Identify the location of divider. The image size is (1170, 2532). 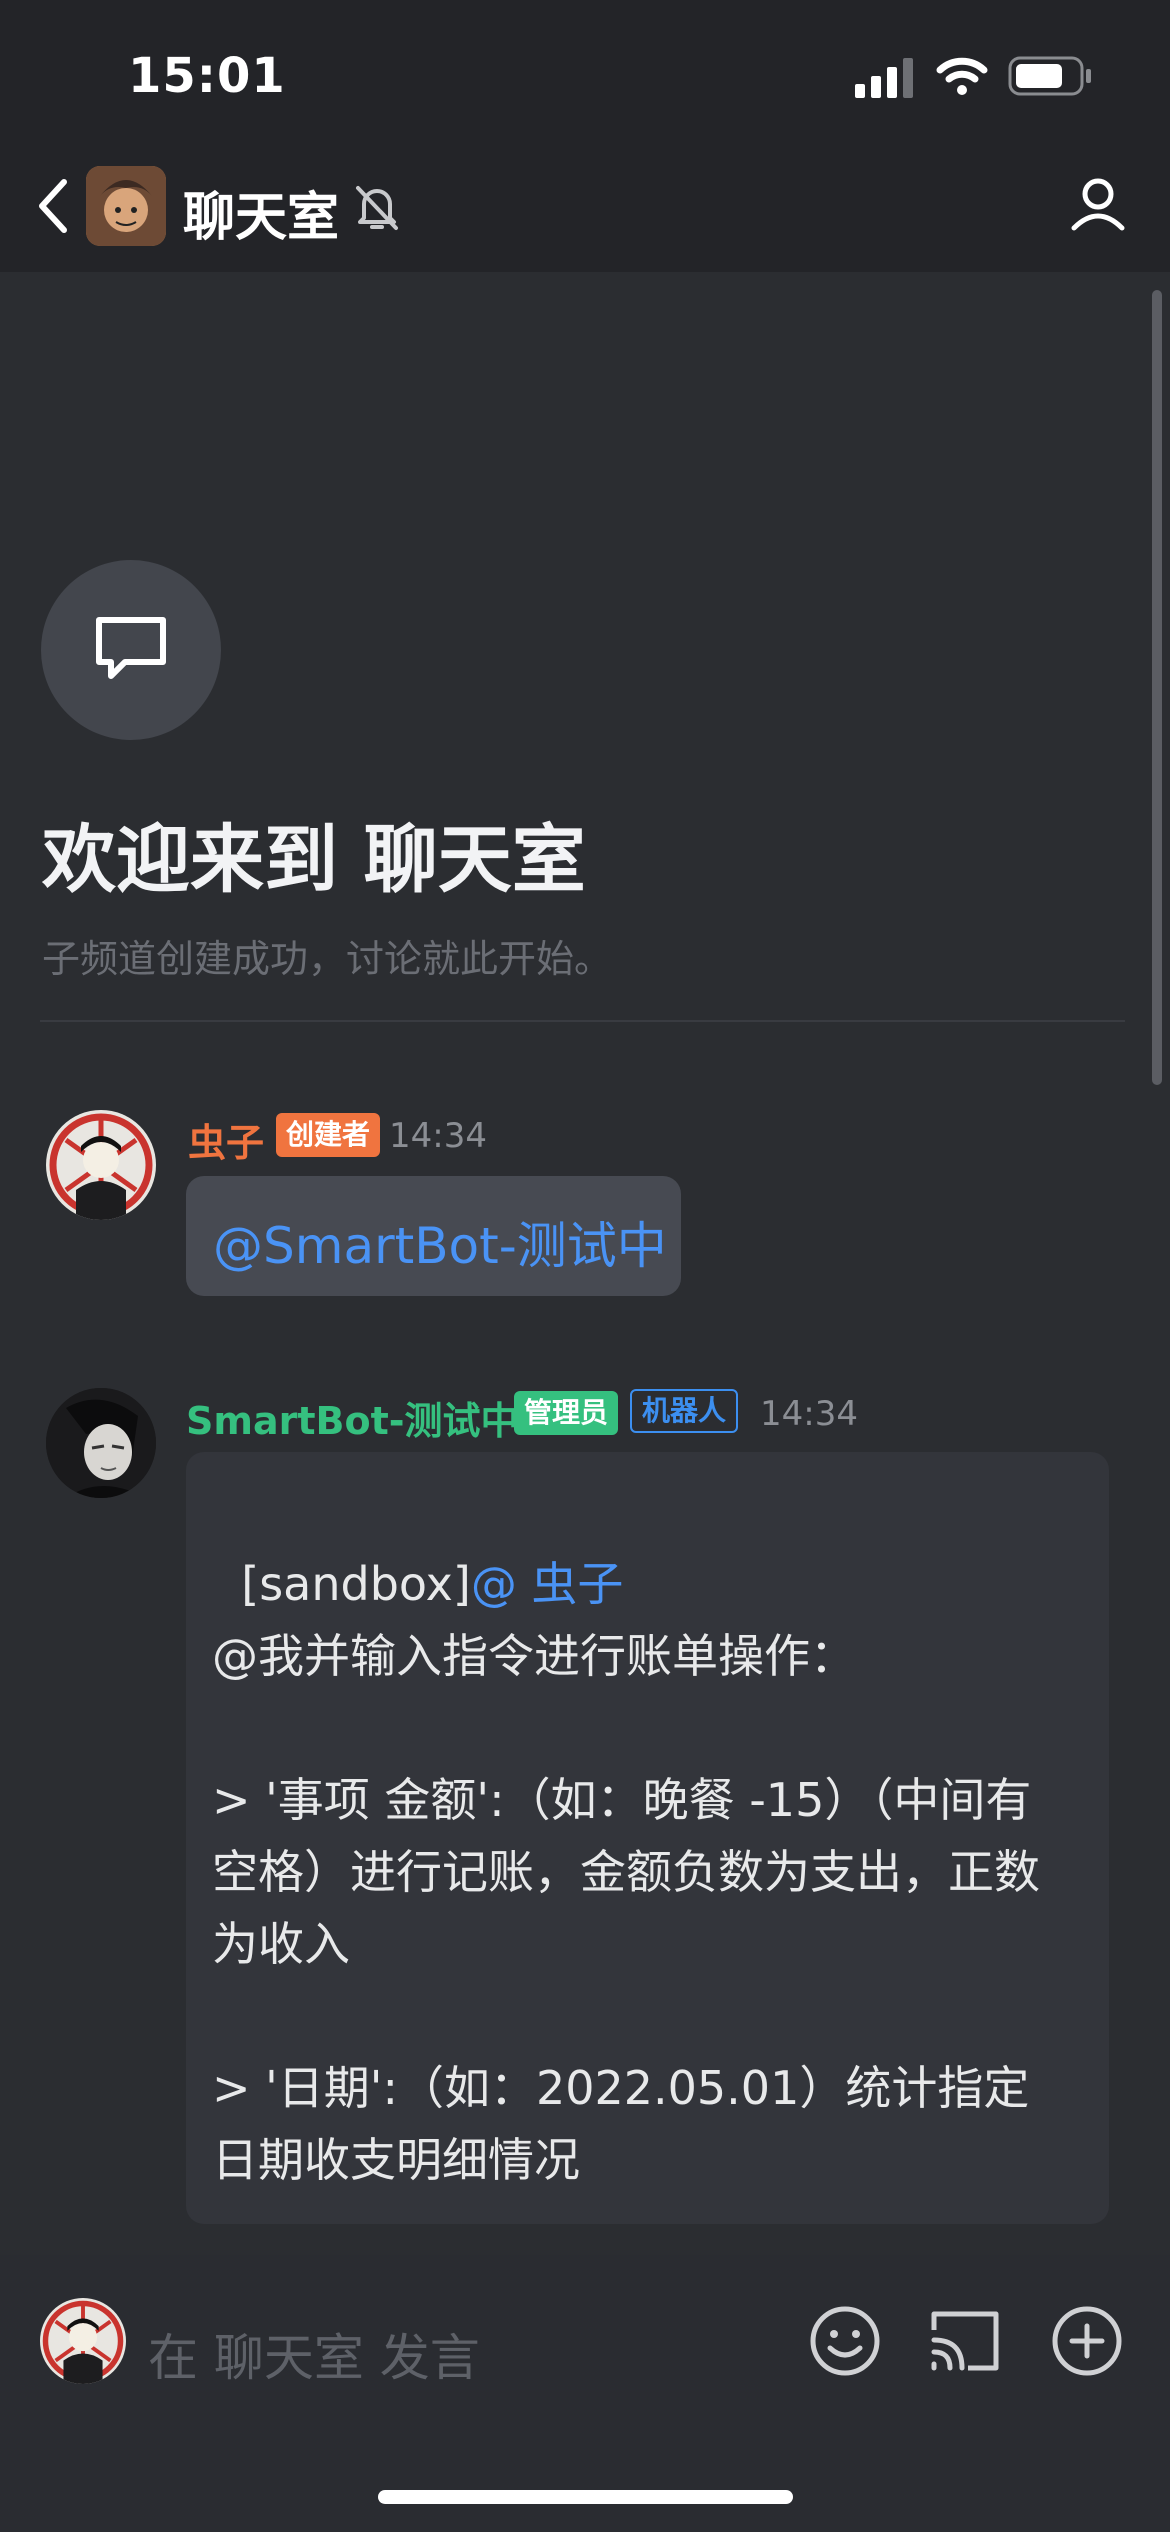
(582, 1021).